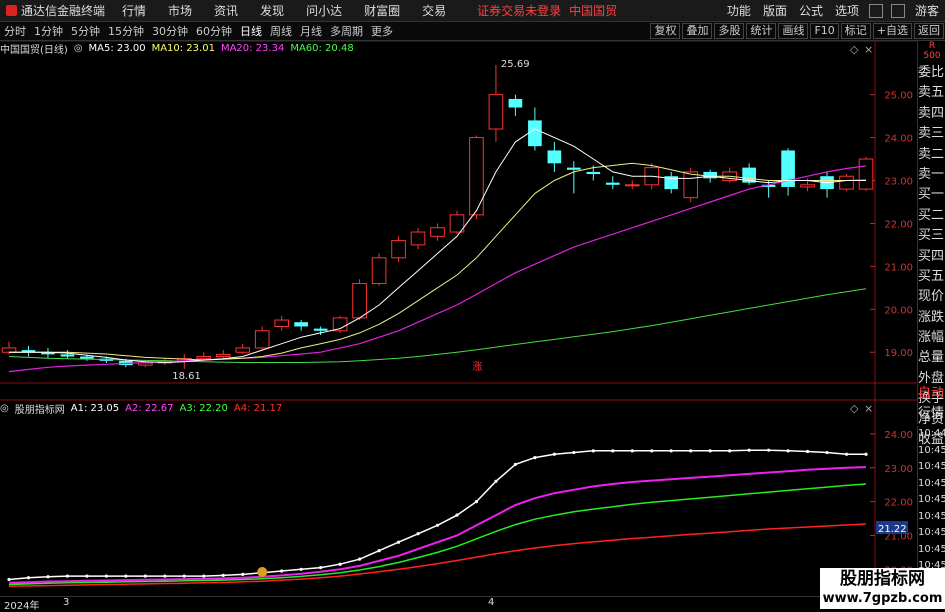 This screenshot has width=945, height=612. What do you see at coordinates (931, 433) in the screenshot?
I see `tick-time-0: 10:44` at bounding box center [931, 433].